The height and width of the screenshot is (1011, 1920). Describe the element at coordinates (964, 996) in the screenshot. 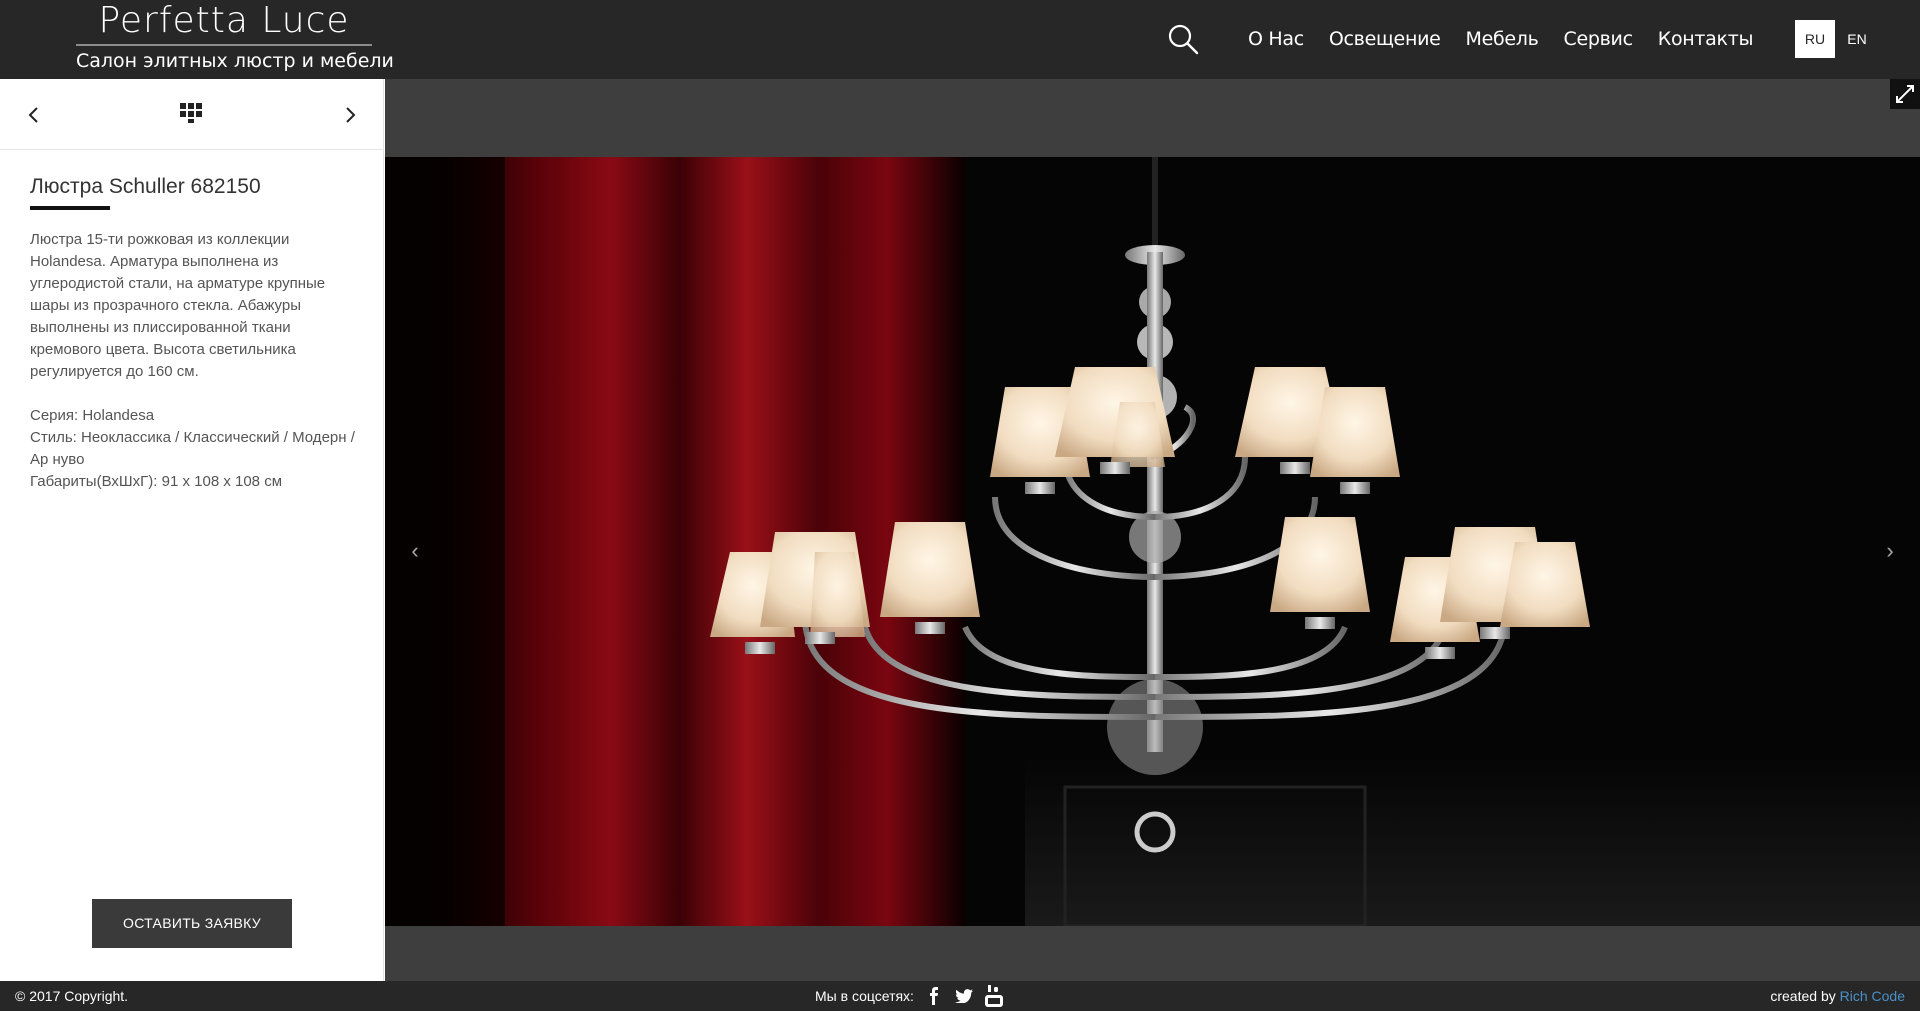

I see `twitter-icon` at that location.